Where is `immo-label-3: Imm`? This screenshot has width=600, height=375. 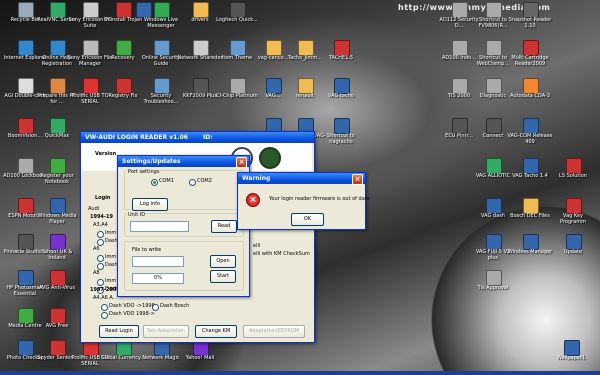 immo-label-3: Imm is located at coordinates (111, 281).